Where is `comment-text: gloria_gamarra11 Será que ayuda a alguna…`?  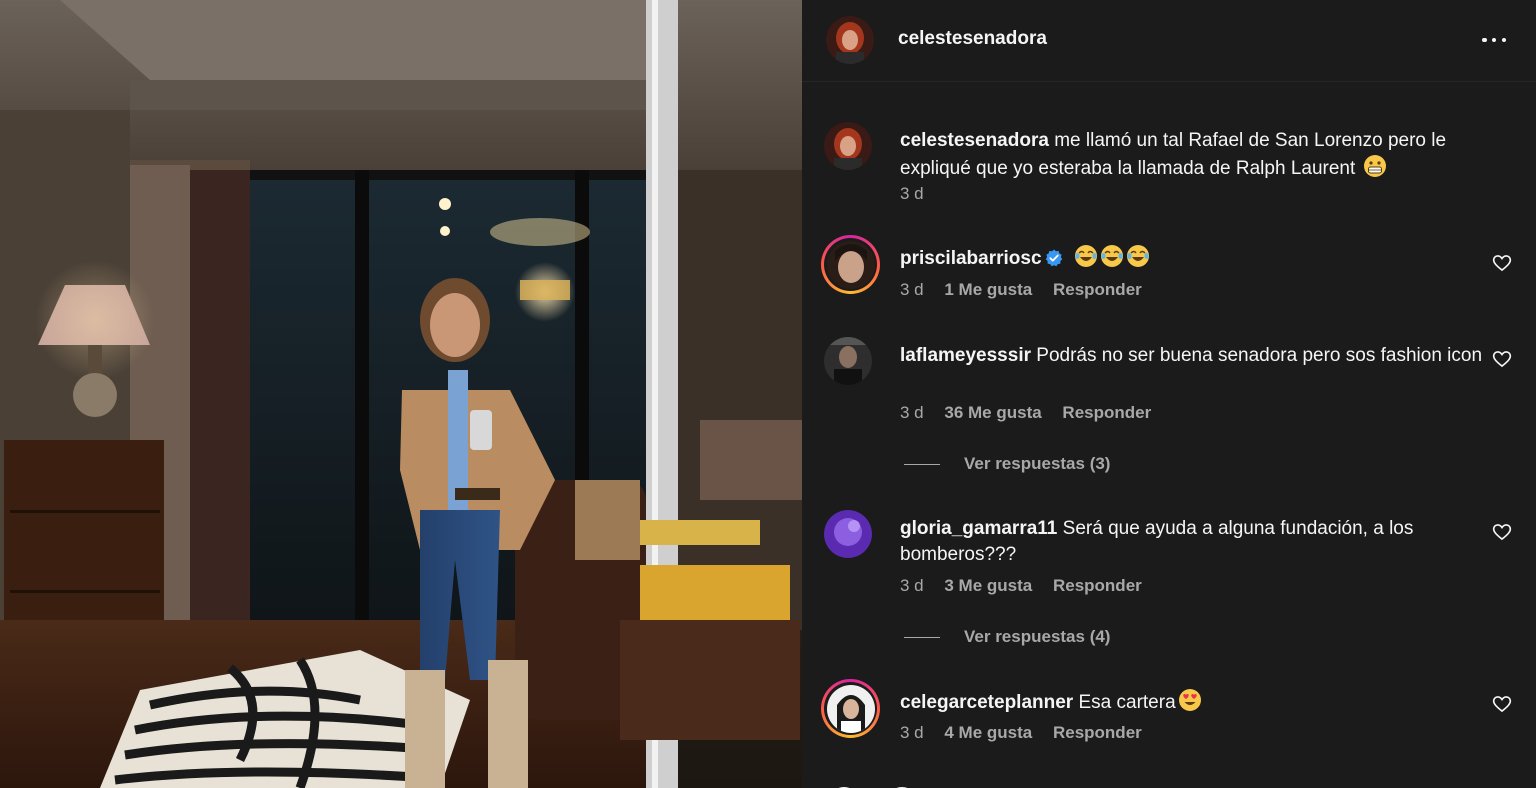
comment-text: gloria_gamarra11 Será que ayuda a alguna… is located at coordinates (1200, 542).